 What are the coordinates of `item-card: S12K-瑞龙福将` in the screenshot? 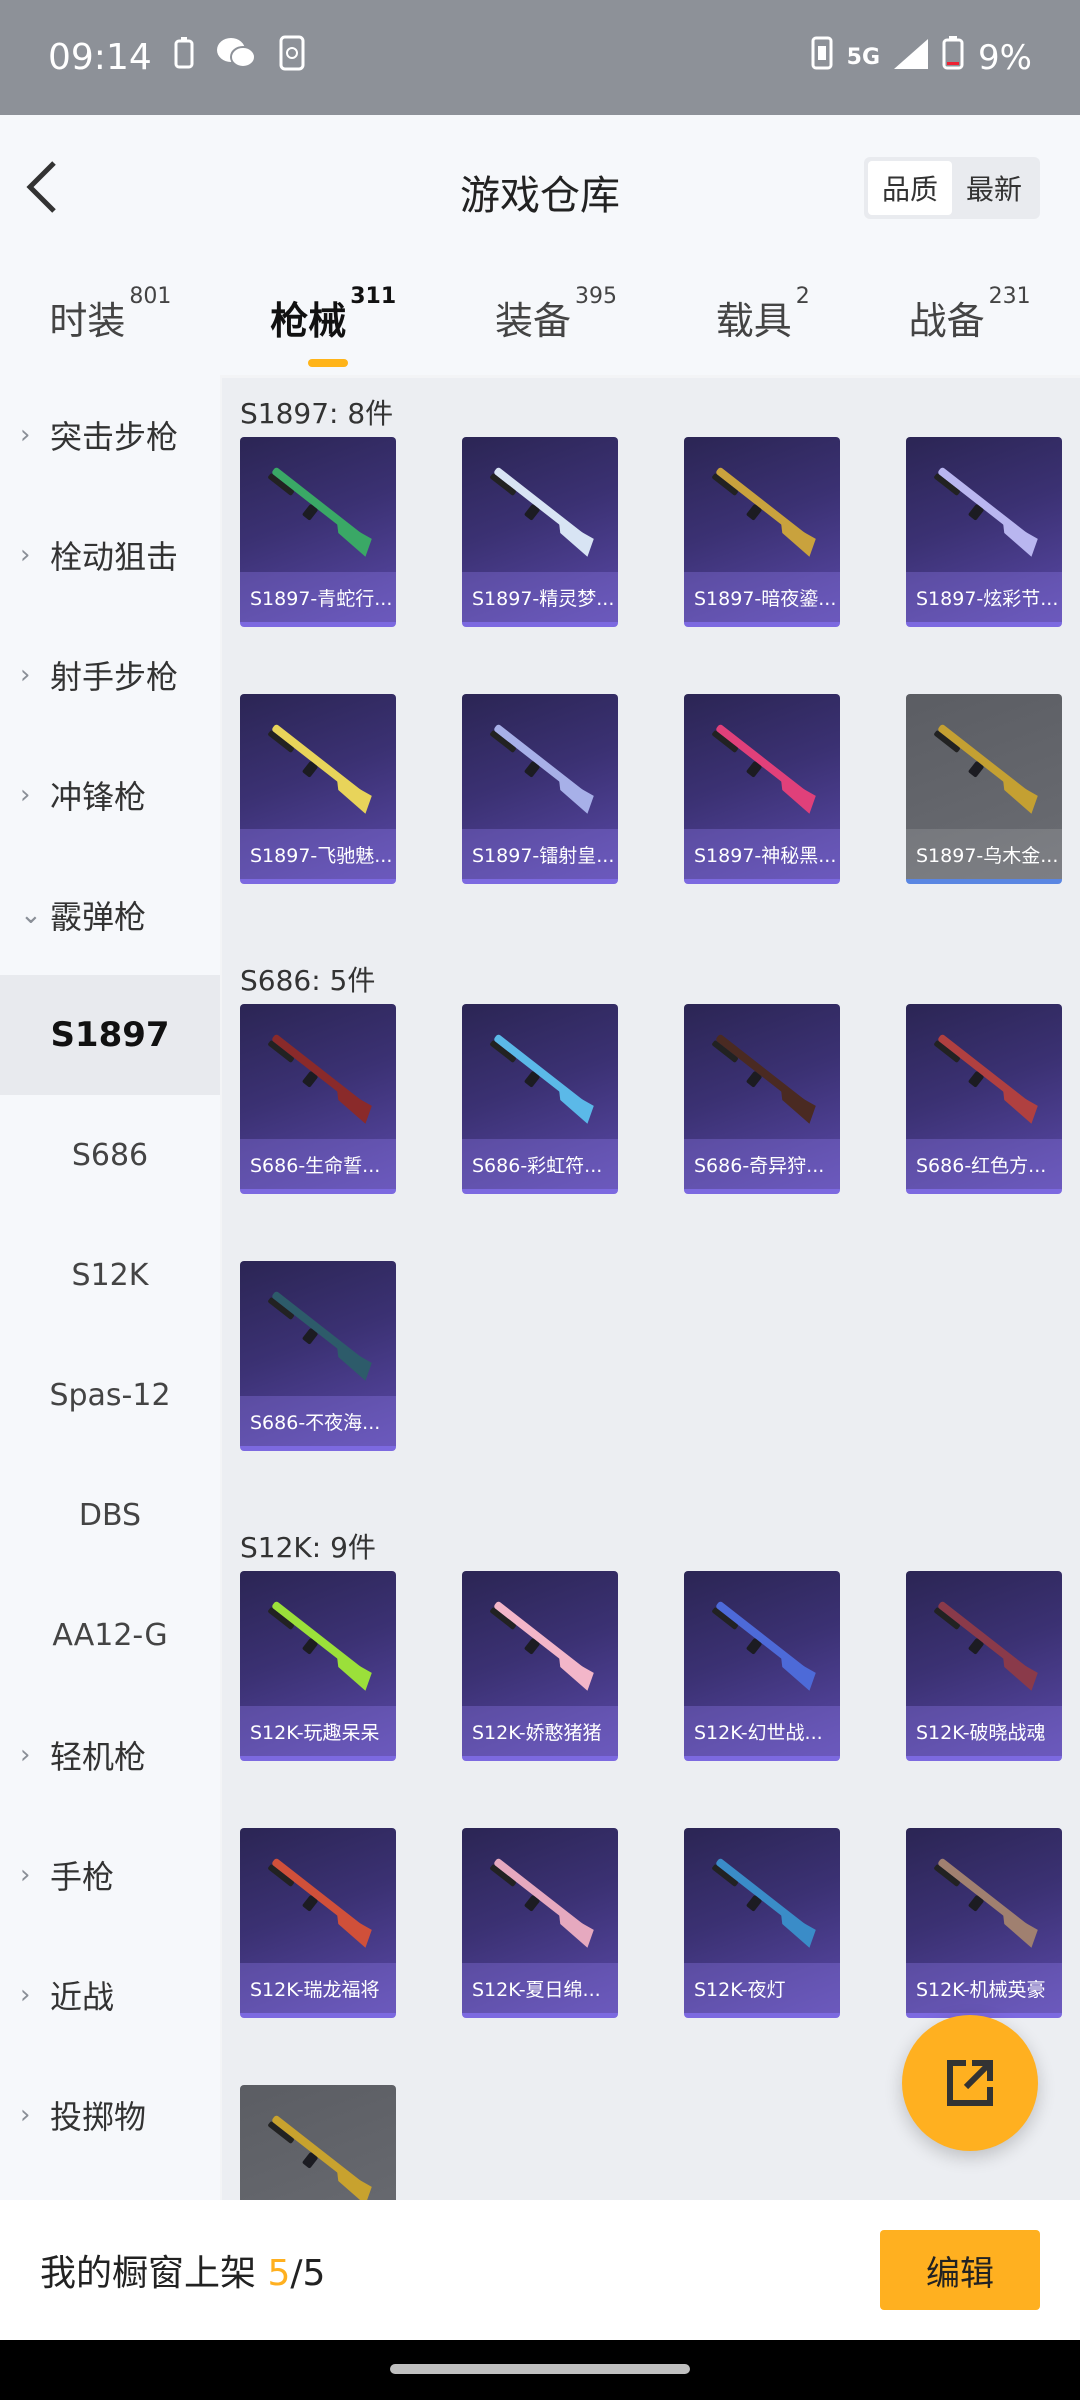 It's located at (318, 1923).